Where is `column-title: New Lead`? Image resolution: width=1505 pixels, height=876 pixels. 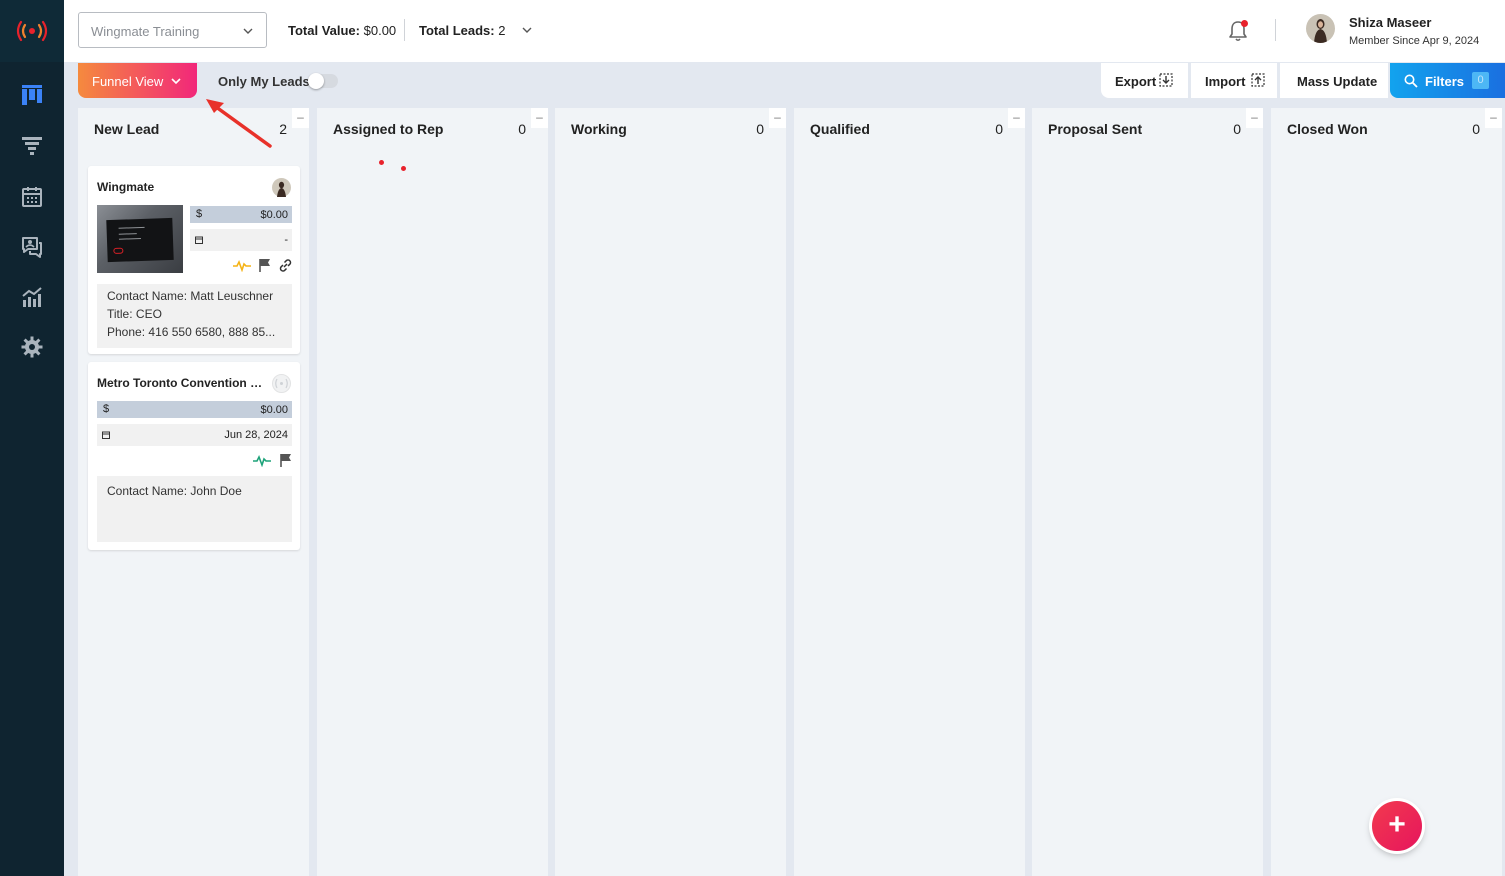
column-title: New Lead is located at coordinates (127, 129).